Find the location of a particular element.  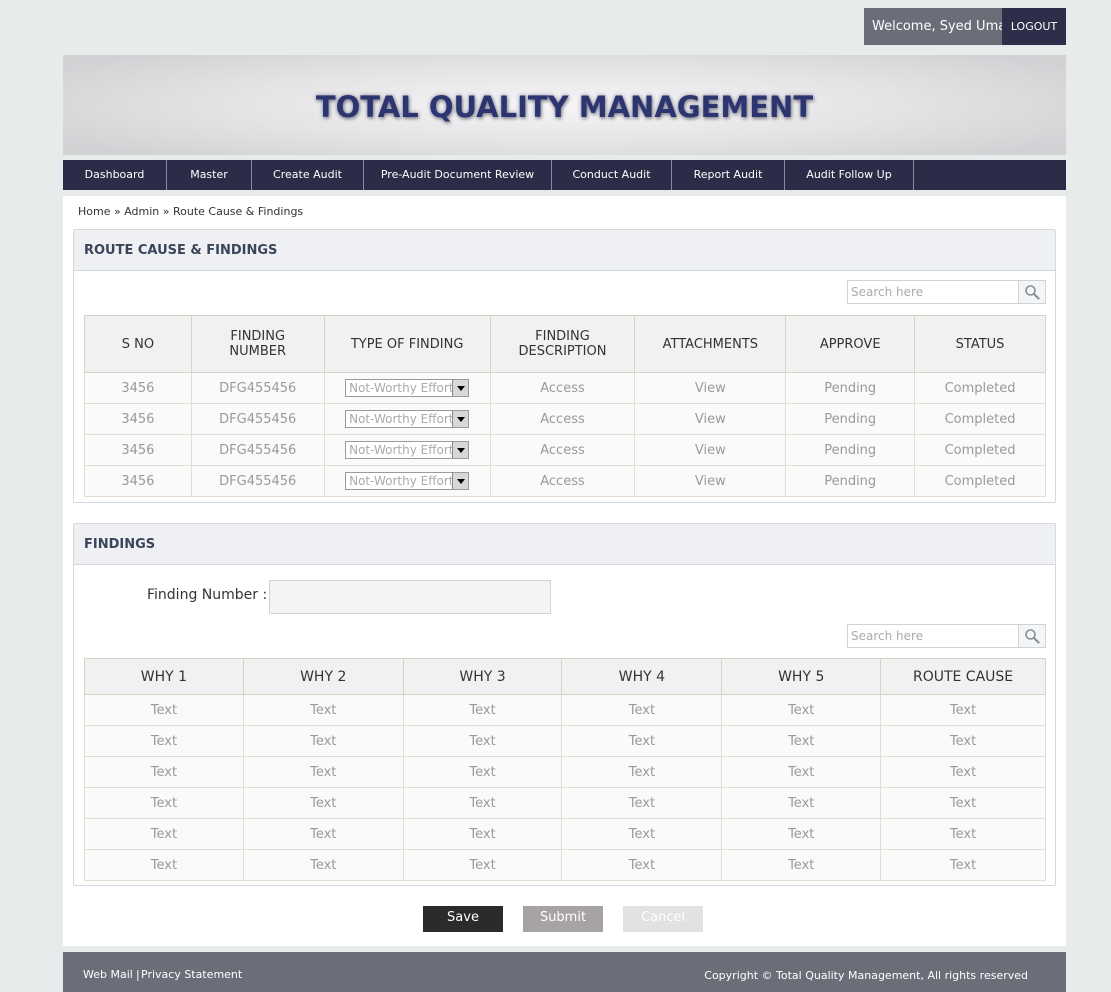

save-button: Save is located at coordinates (463, 919).